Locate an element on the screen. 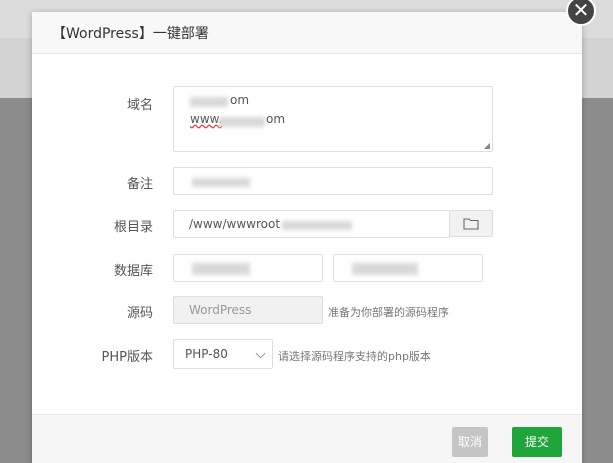 Image resolution: width=613 pixels, height=463 pixels. root-input: /www/wwwroot is located at coordinates (311, 224).